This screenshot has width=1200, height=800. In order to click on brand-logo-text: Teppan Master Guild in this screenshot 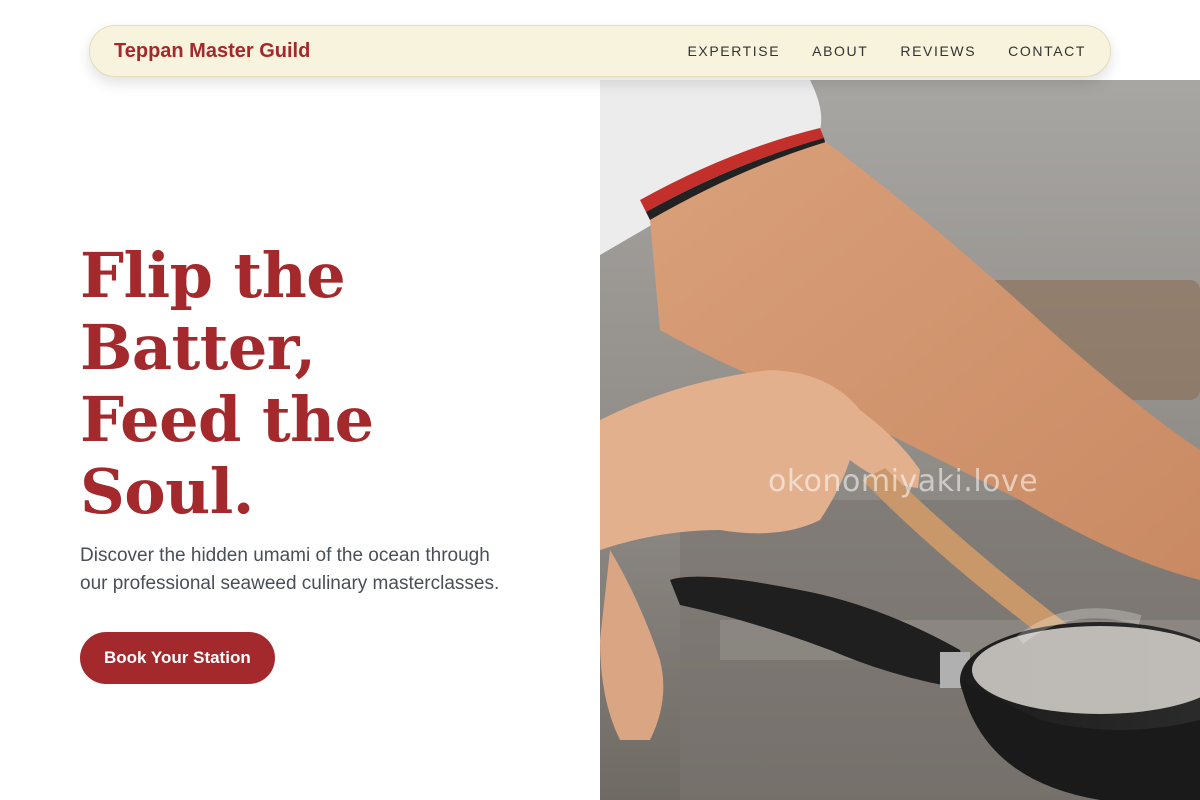, I will do `click(212, 51)`.